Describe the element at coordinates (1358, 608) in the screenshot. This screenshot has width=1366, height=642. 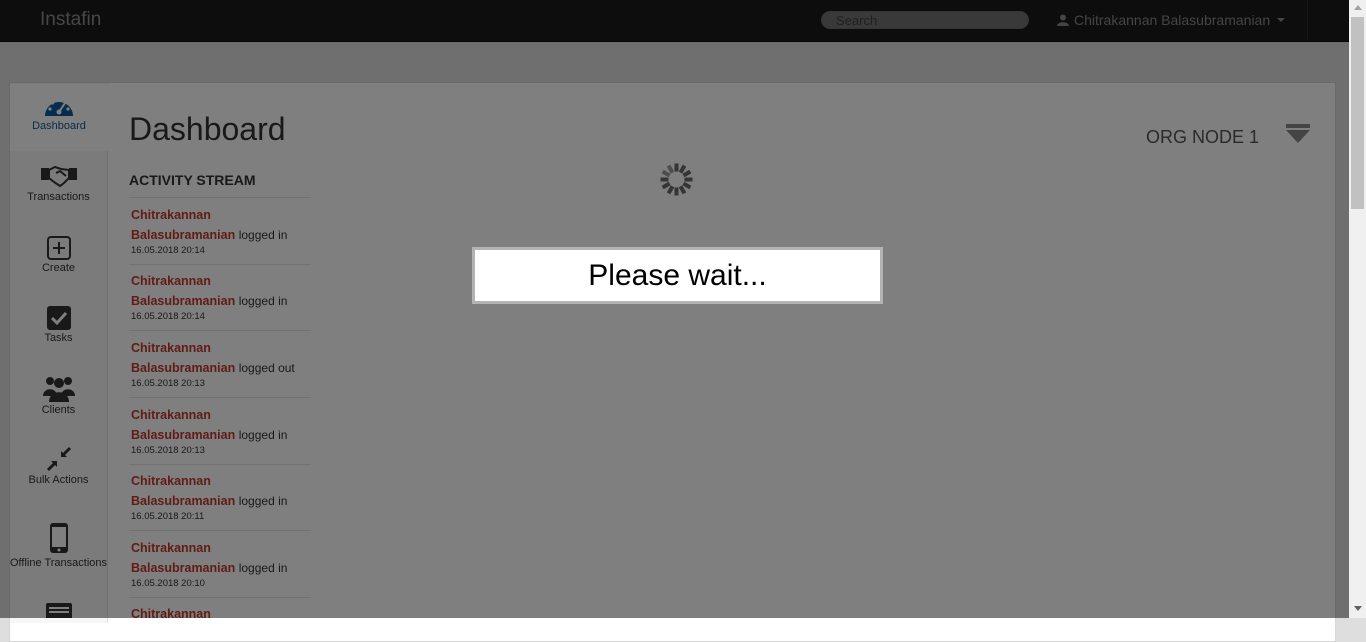
I see `scroll-down-arrow-icon` at that location.